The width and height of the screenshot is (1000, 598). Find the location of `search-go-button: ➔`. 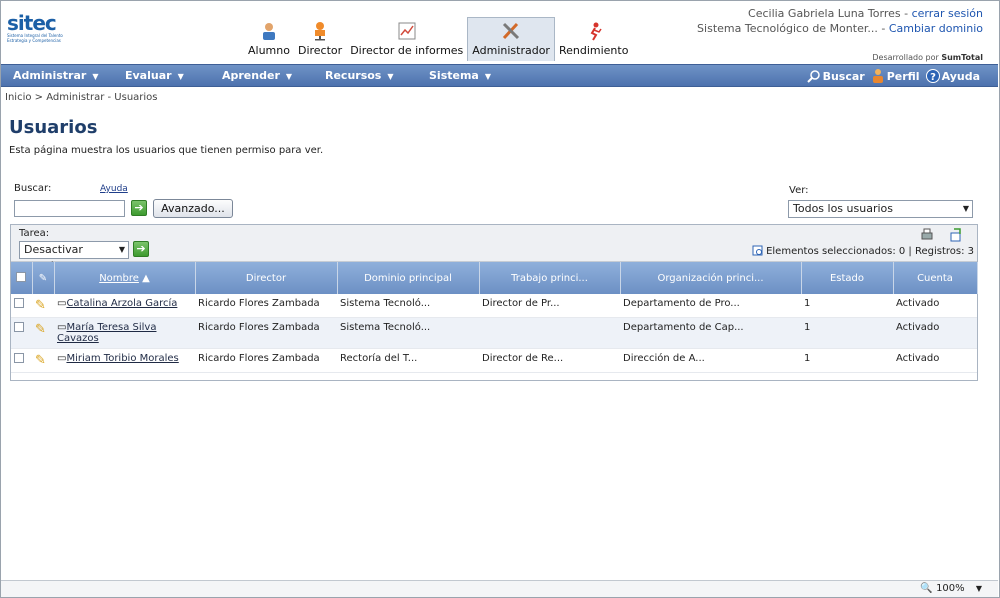

search-go-button: ➔ is located at coordinates (139, 208).